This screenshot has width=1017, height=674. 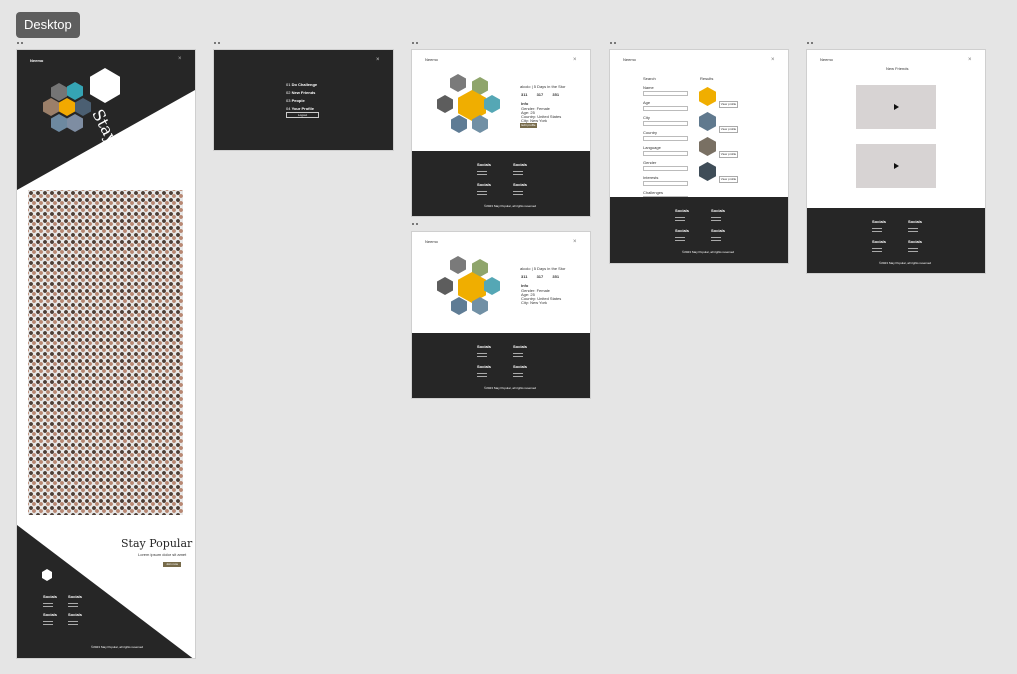 I want to click on menu-item: New Friends, so click(x=304, y=92).